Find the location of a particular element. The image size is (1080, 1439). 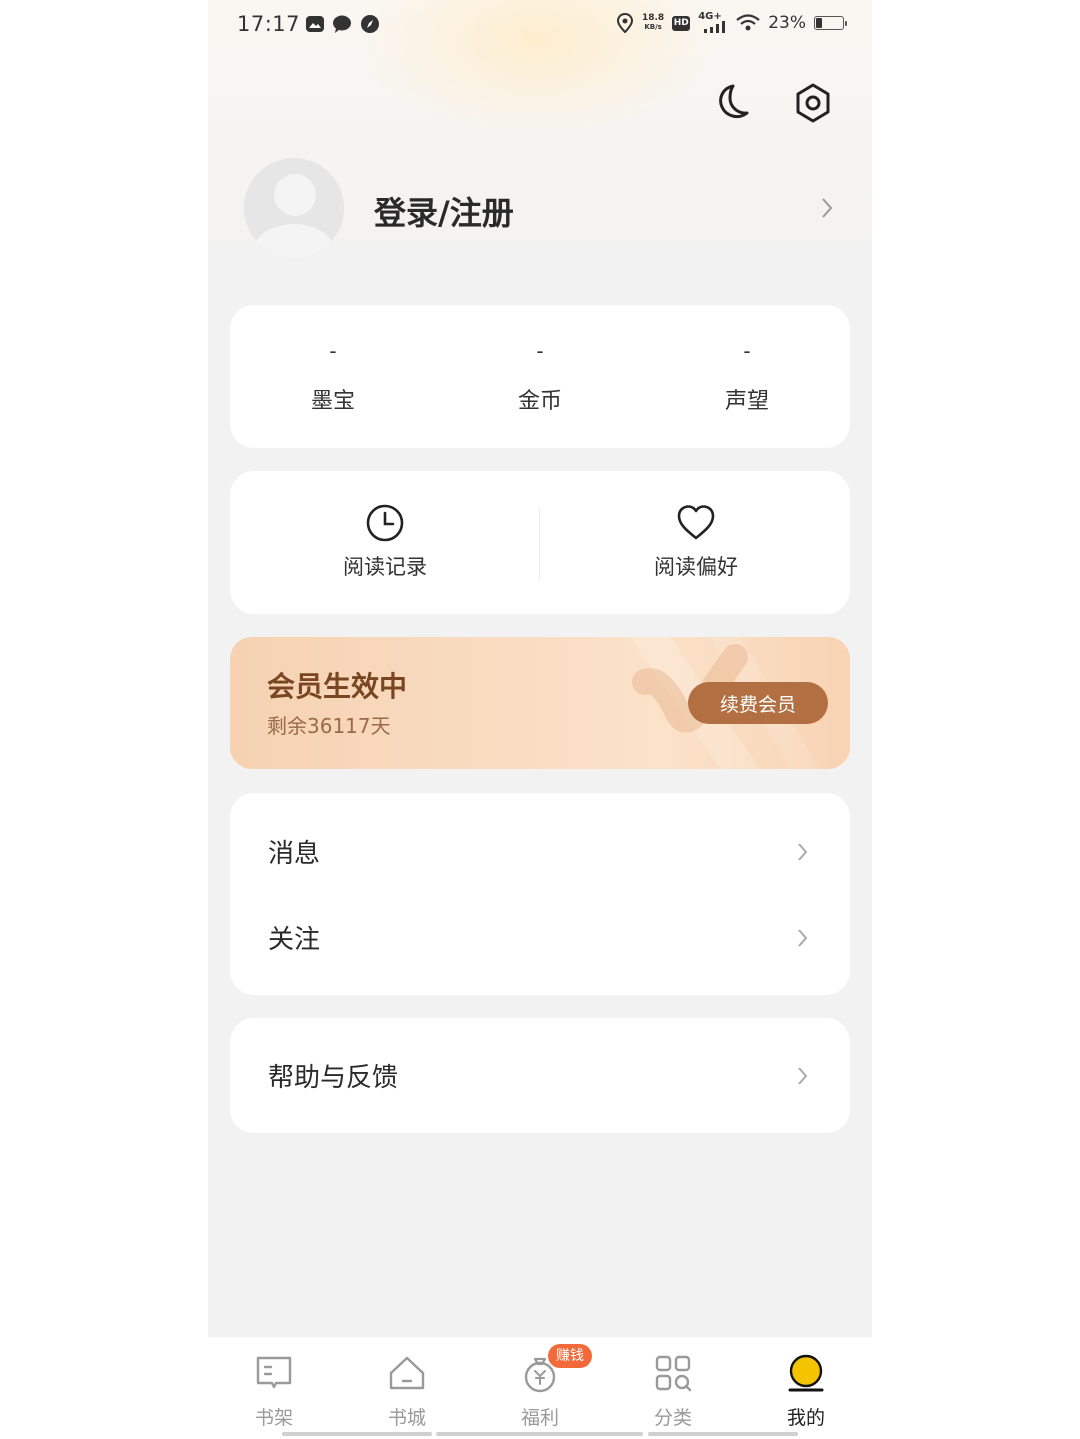

avatar-head-shape is located at coordinates (295, 195).